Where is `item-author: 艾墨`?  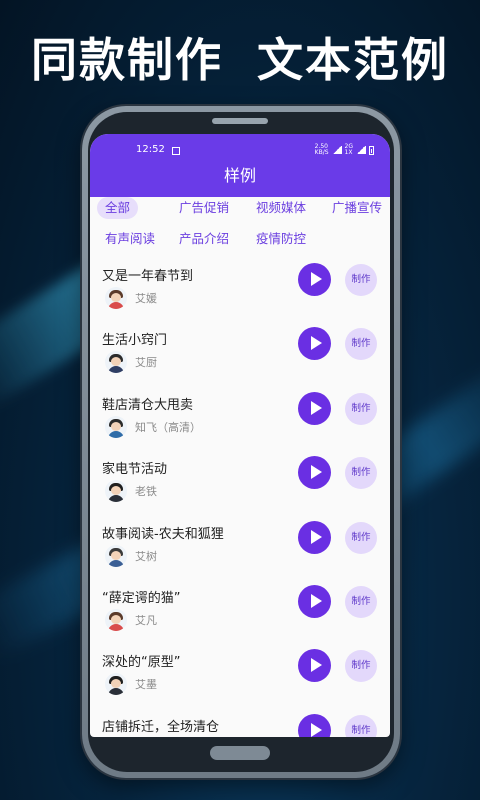
item-author: 艾墨 is located at coordinates (146, 685).